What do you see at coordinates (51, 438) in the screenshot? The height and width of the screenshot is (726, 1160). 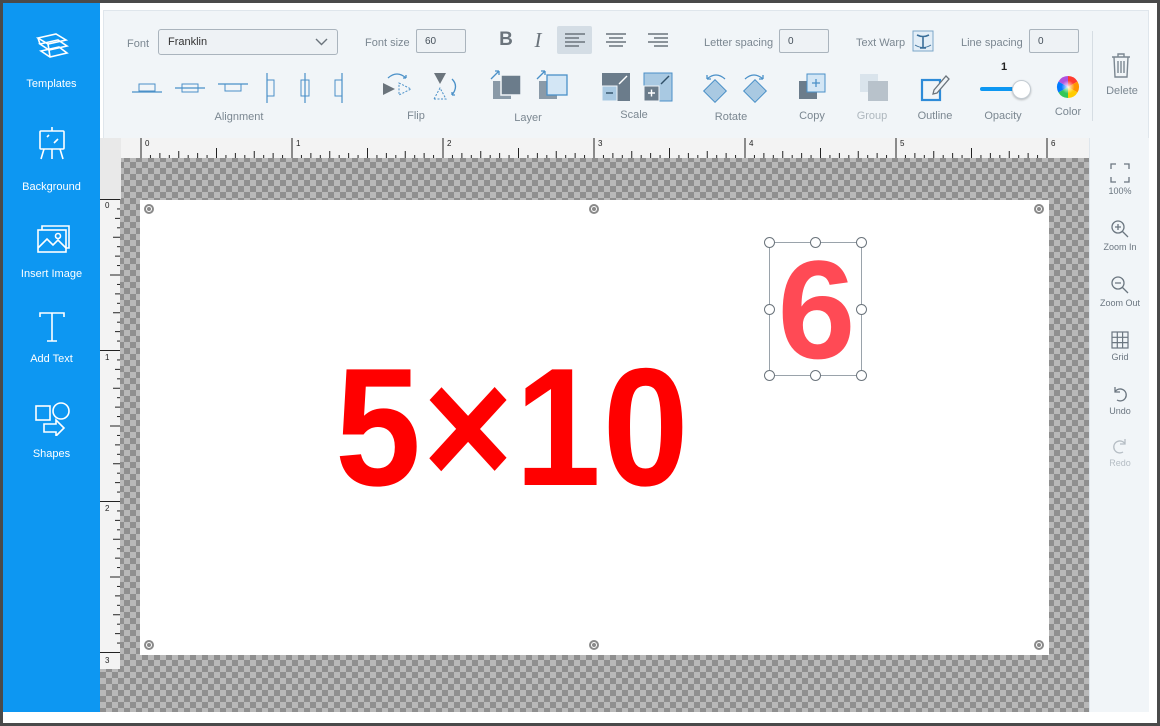 I see `sidebar-item-shapes: Shapes` at bounding box center [51, 438].